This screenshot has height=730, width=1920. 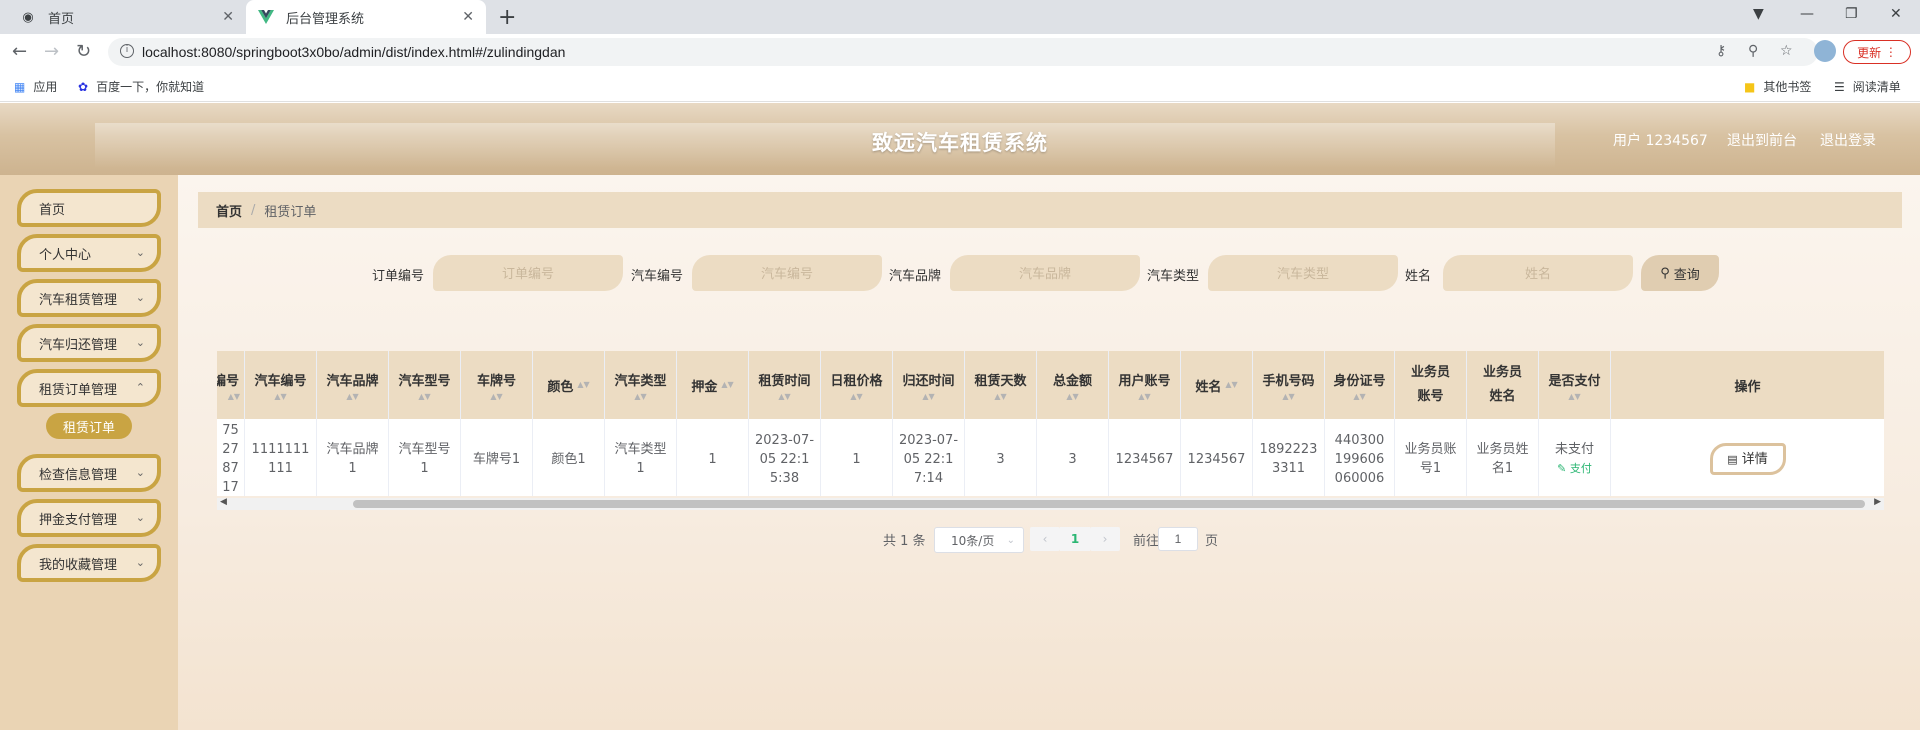 I want to click on column-header-phone: 手机号码 ▲▼, so click(x=1289, y=385).